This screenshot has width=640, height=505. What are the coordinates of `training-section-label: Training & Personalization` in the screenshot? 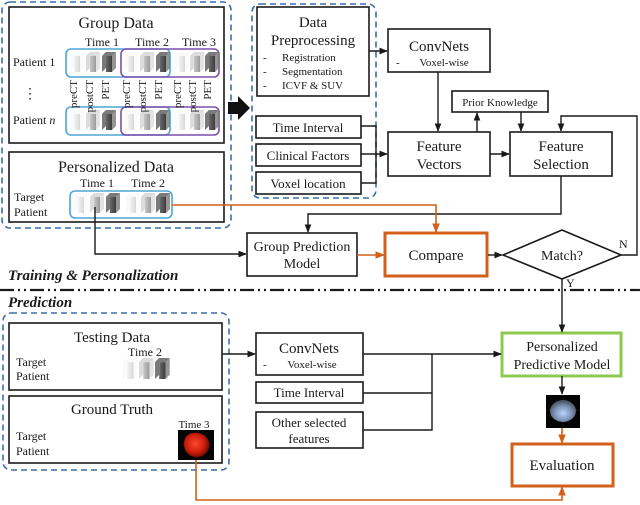 It's located at (93, 276).